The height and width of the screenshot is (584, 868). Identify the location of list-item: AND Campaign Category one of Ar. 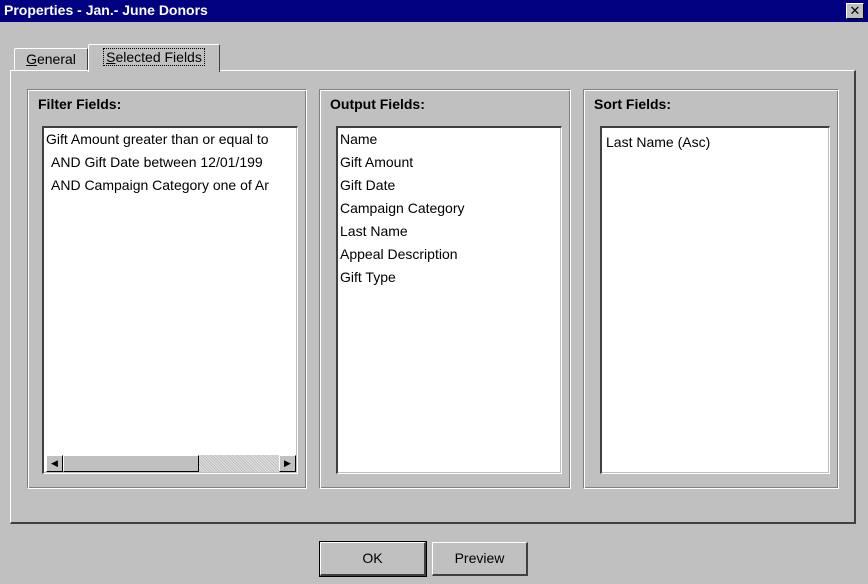
(170, 185).